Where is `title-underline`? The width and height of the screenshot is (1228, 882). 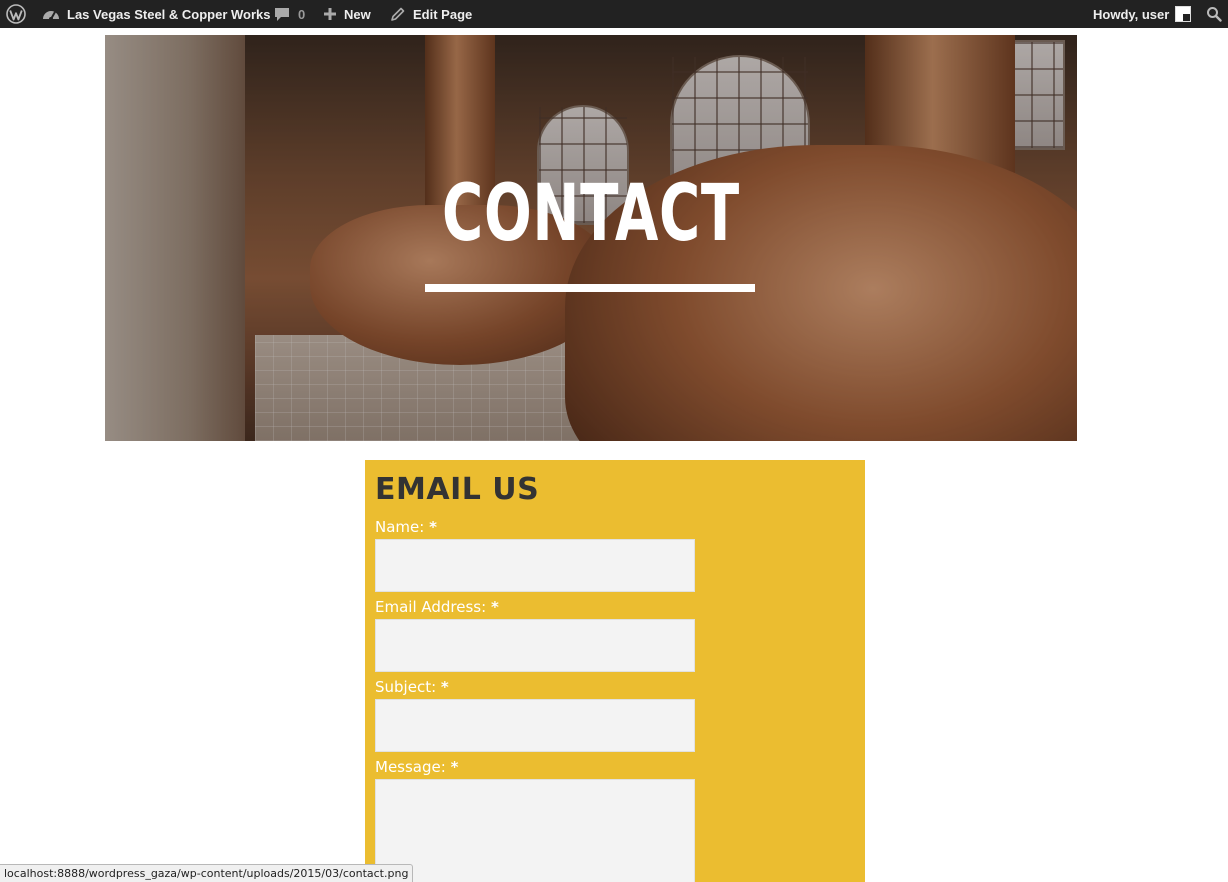
title-underline is located at coordinates (590, 288).